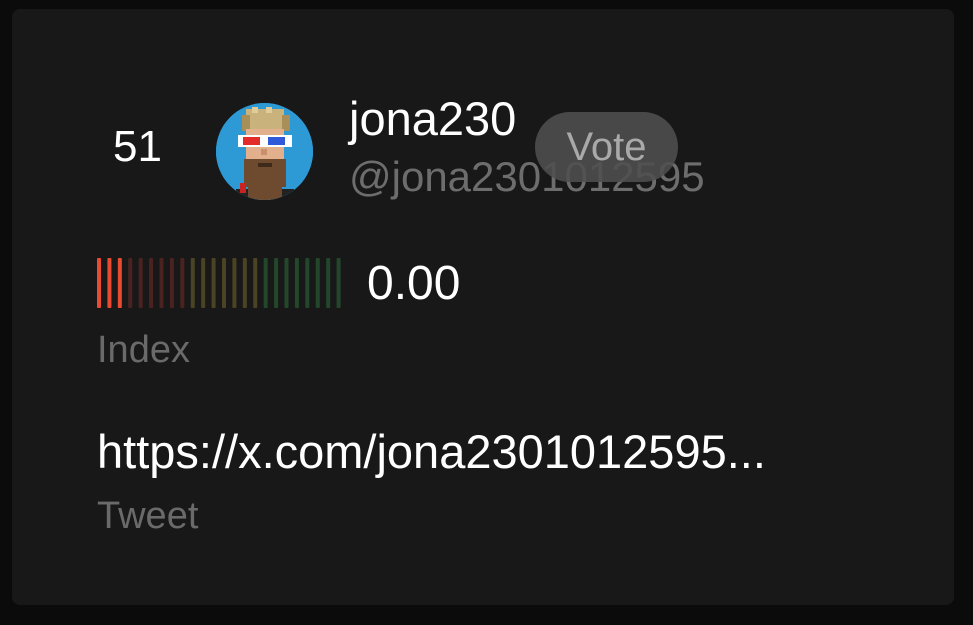 The image size is (973, 625). I want to click on username: jona230, so click(433, 118).